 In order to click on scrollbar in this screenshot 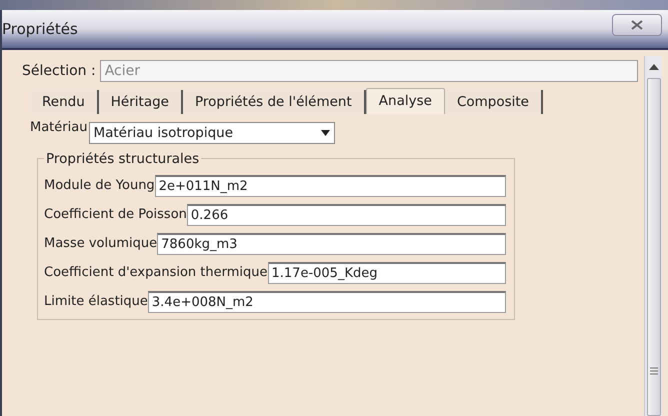, I will do `click(653, 236)`.